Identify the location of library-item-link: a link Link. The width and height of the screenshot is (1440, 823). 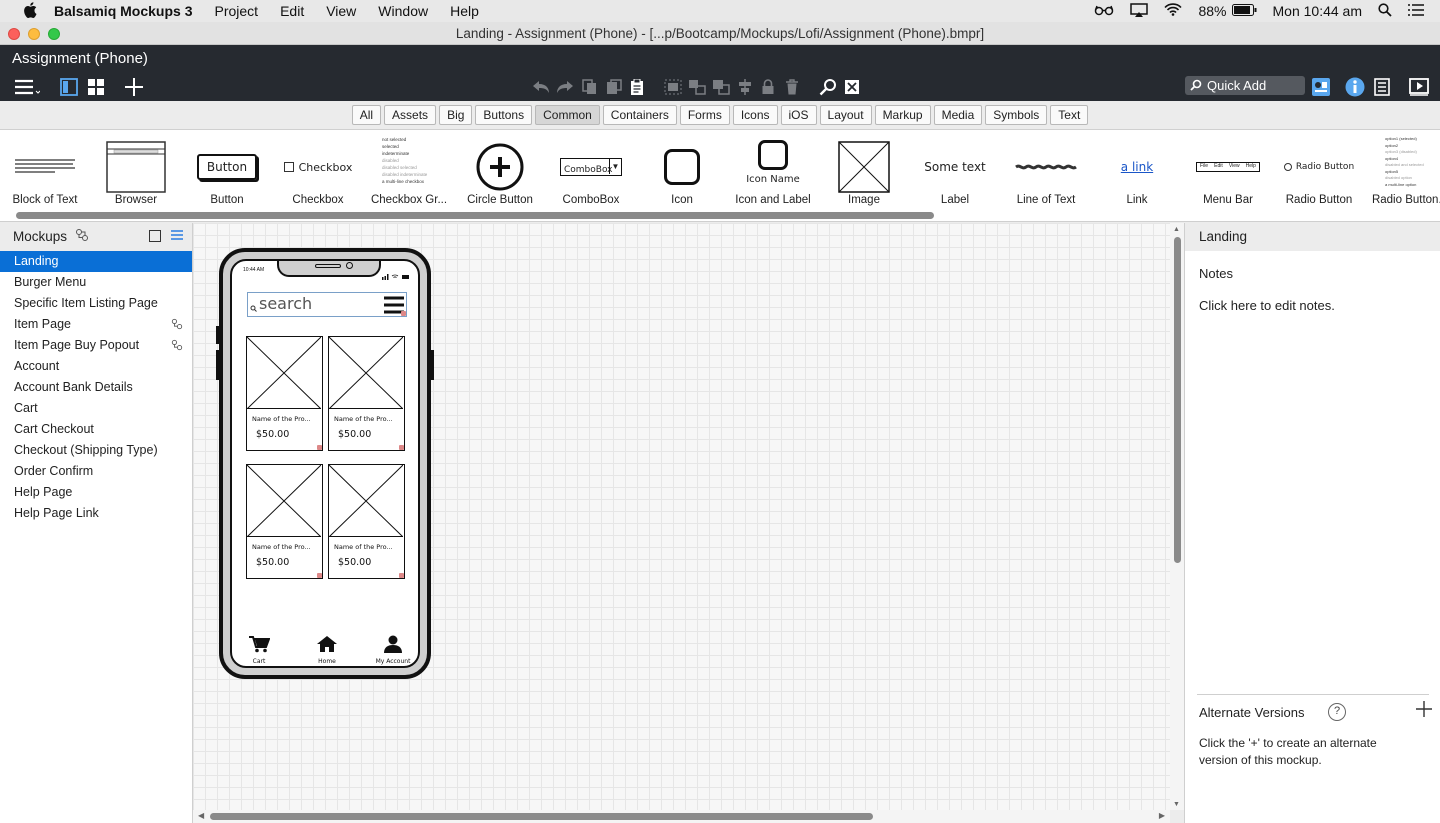
(1137, 170).